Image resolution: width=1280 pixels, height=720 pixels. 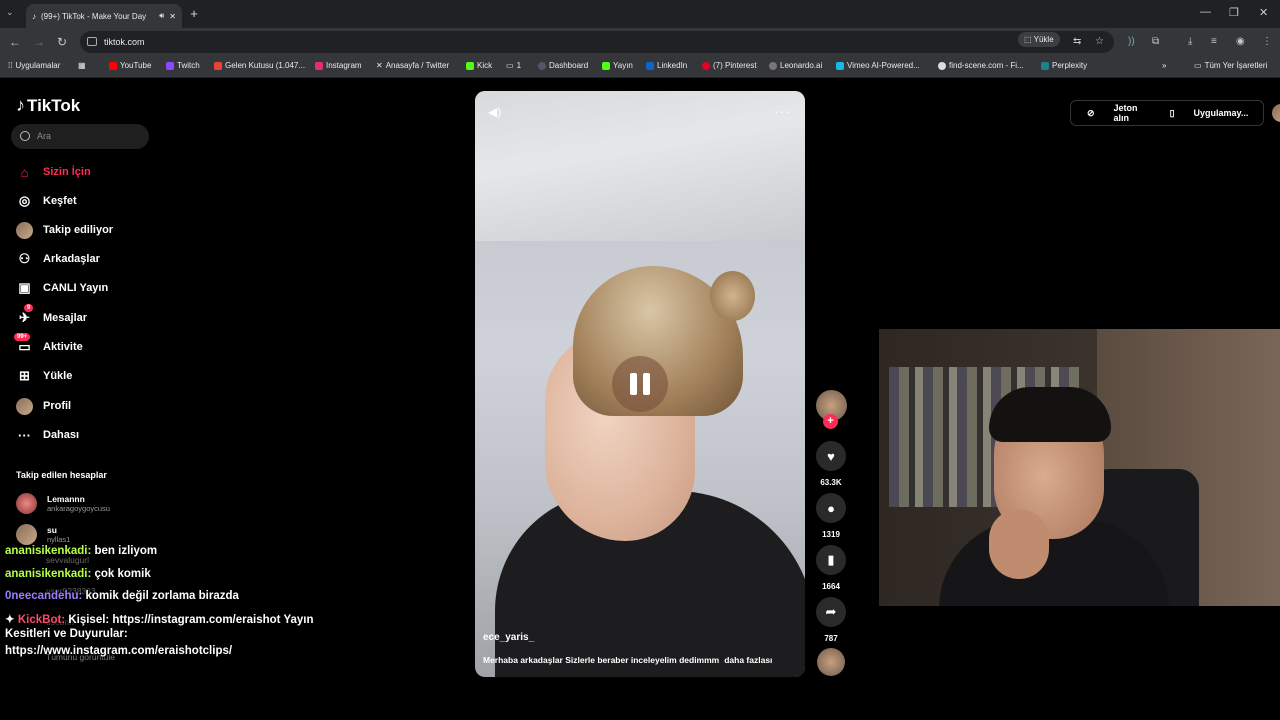 I want to click on browser-tab: ♪ (99+) TikTok - Make Your Day 🔊︎ ✕, so click(x=104, y=16).